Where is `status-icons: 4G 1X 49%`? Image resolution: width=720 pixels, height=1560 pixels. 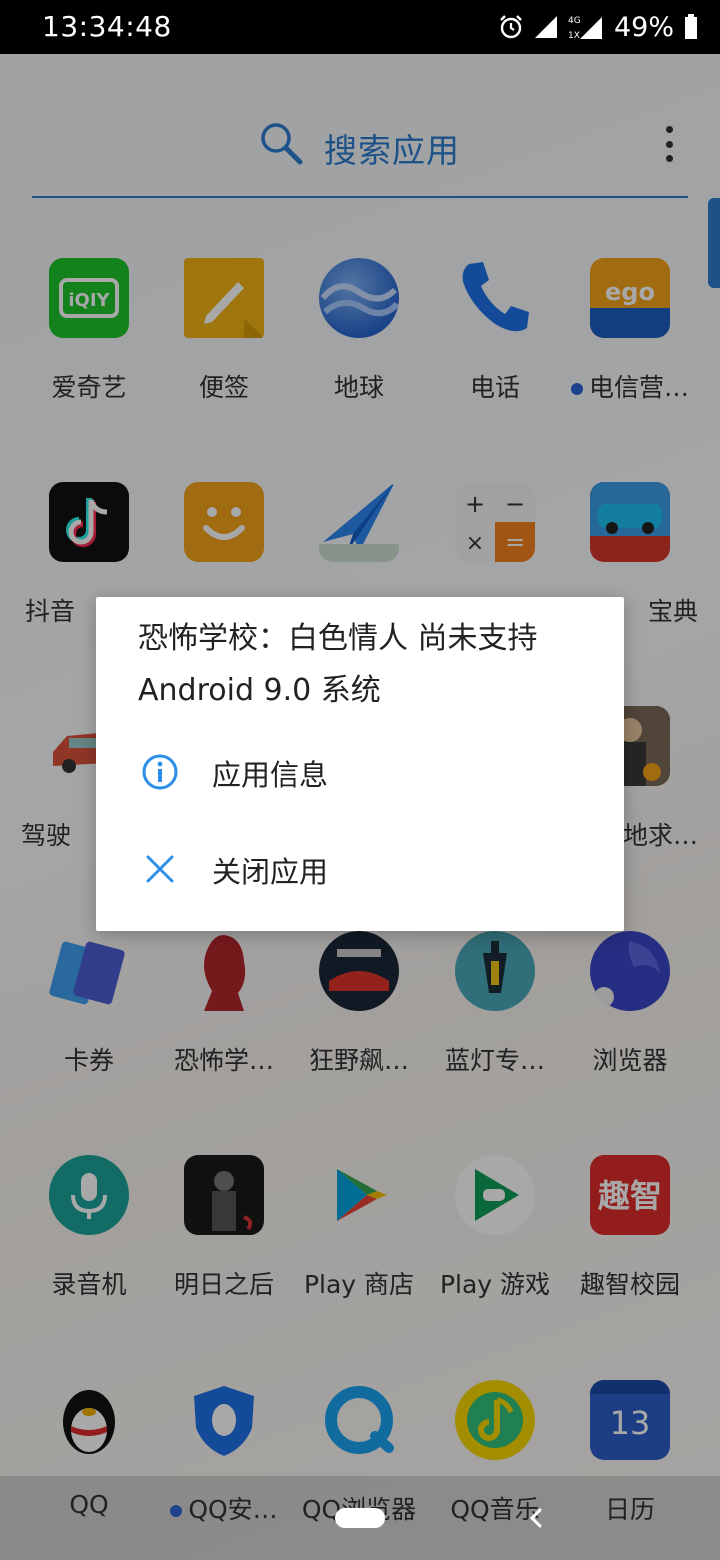 status-icons: 4G 1X 49% is located at coordinates (598, 27).